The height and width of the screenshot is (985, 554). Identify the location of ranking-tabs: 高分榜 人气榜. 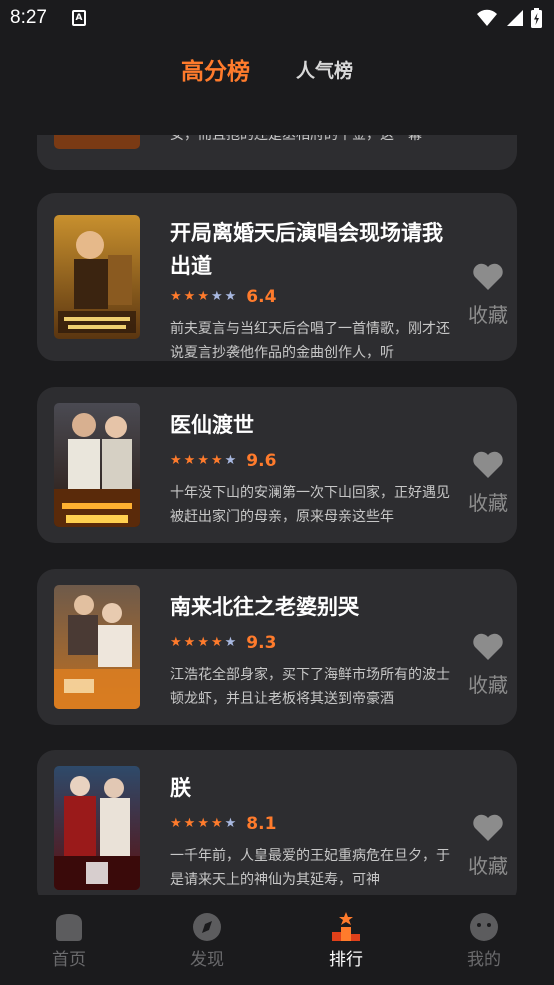
(277, 70).